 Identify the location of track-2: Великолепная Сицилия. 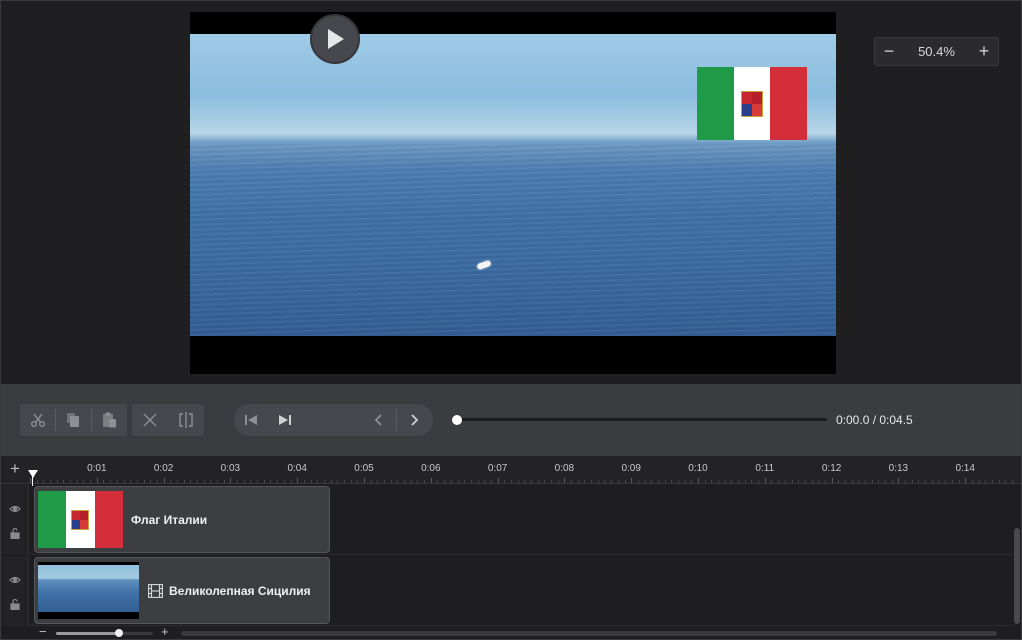
(507, 591).